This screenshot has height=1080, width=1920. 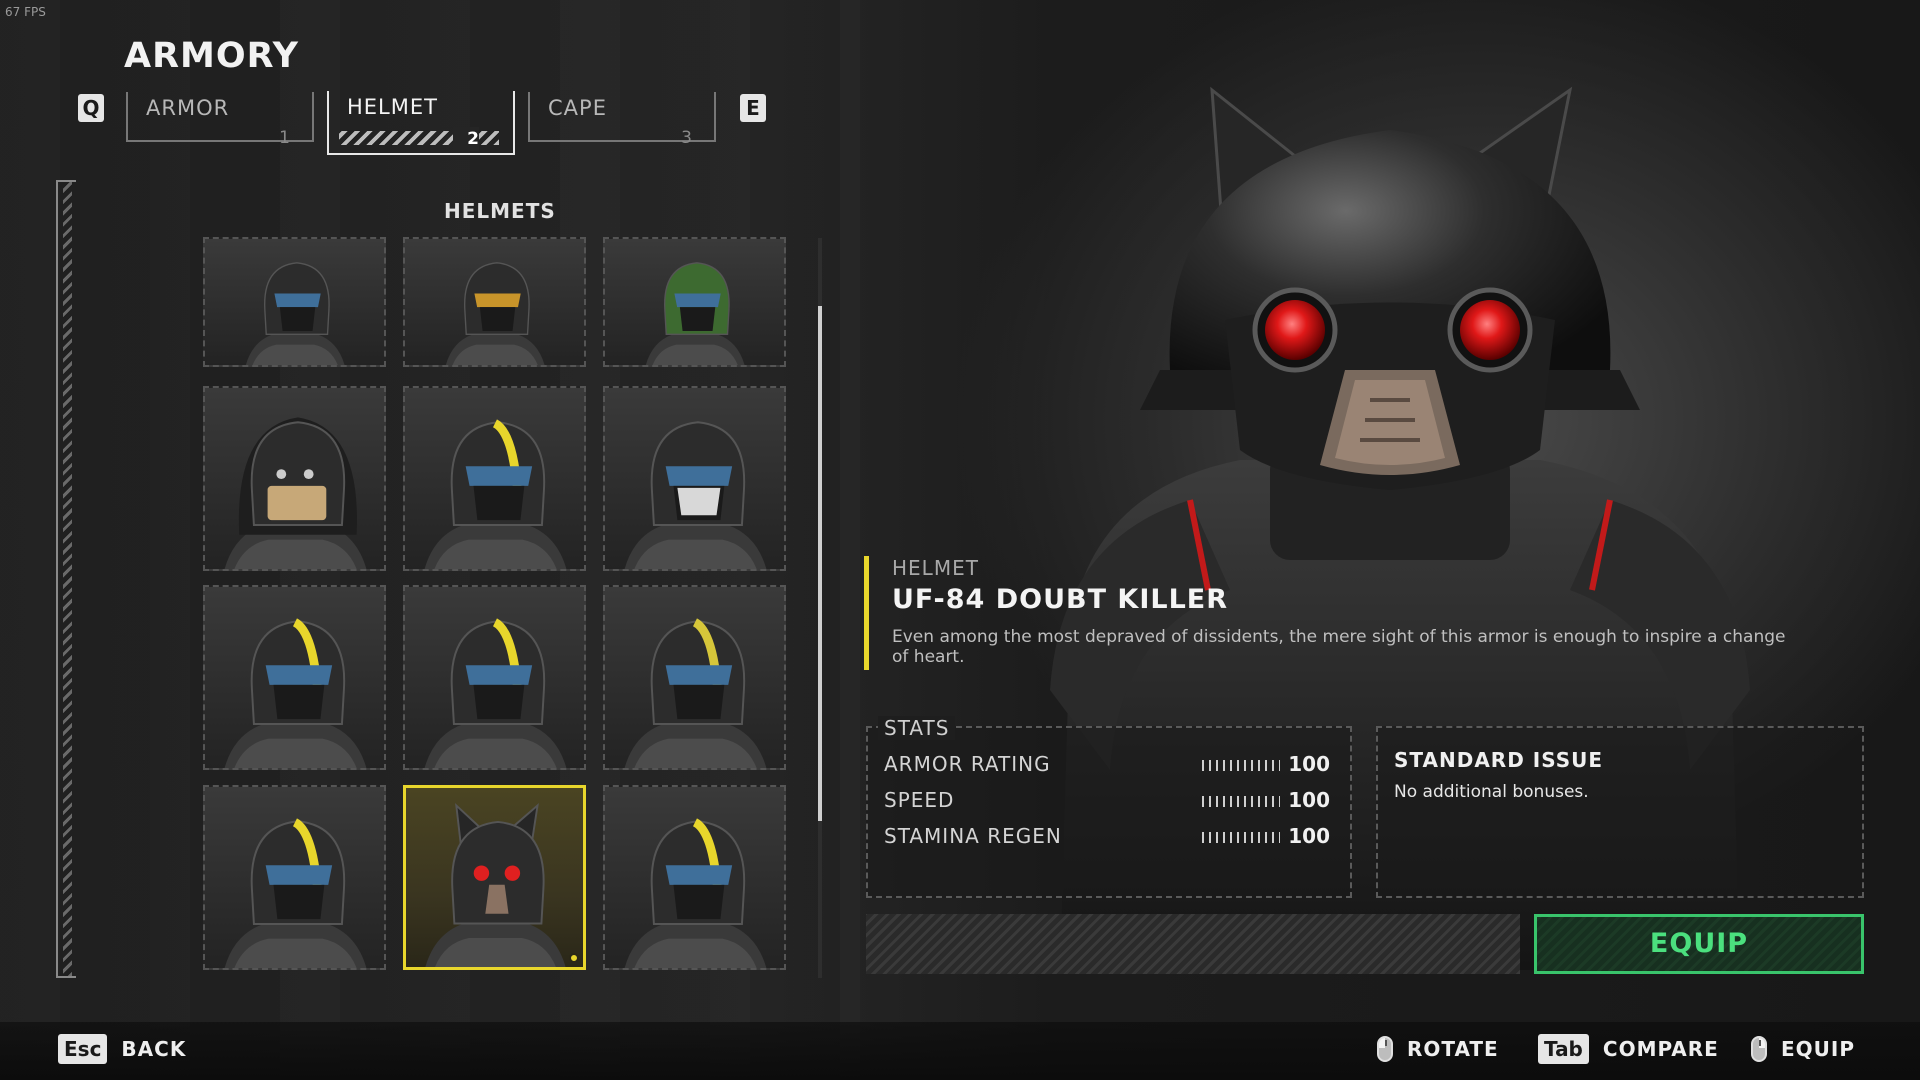 I want to click on tab-armor: ARMOR 1, so click(x=220, y=120).